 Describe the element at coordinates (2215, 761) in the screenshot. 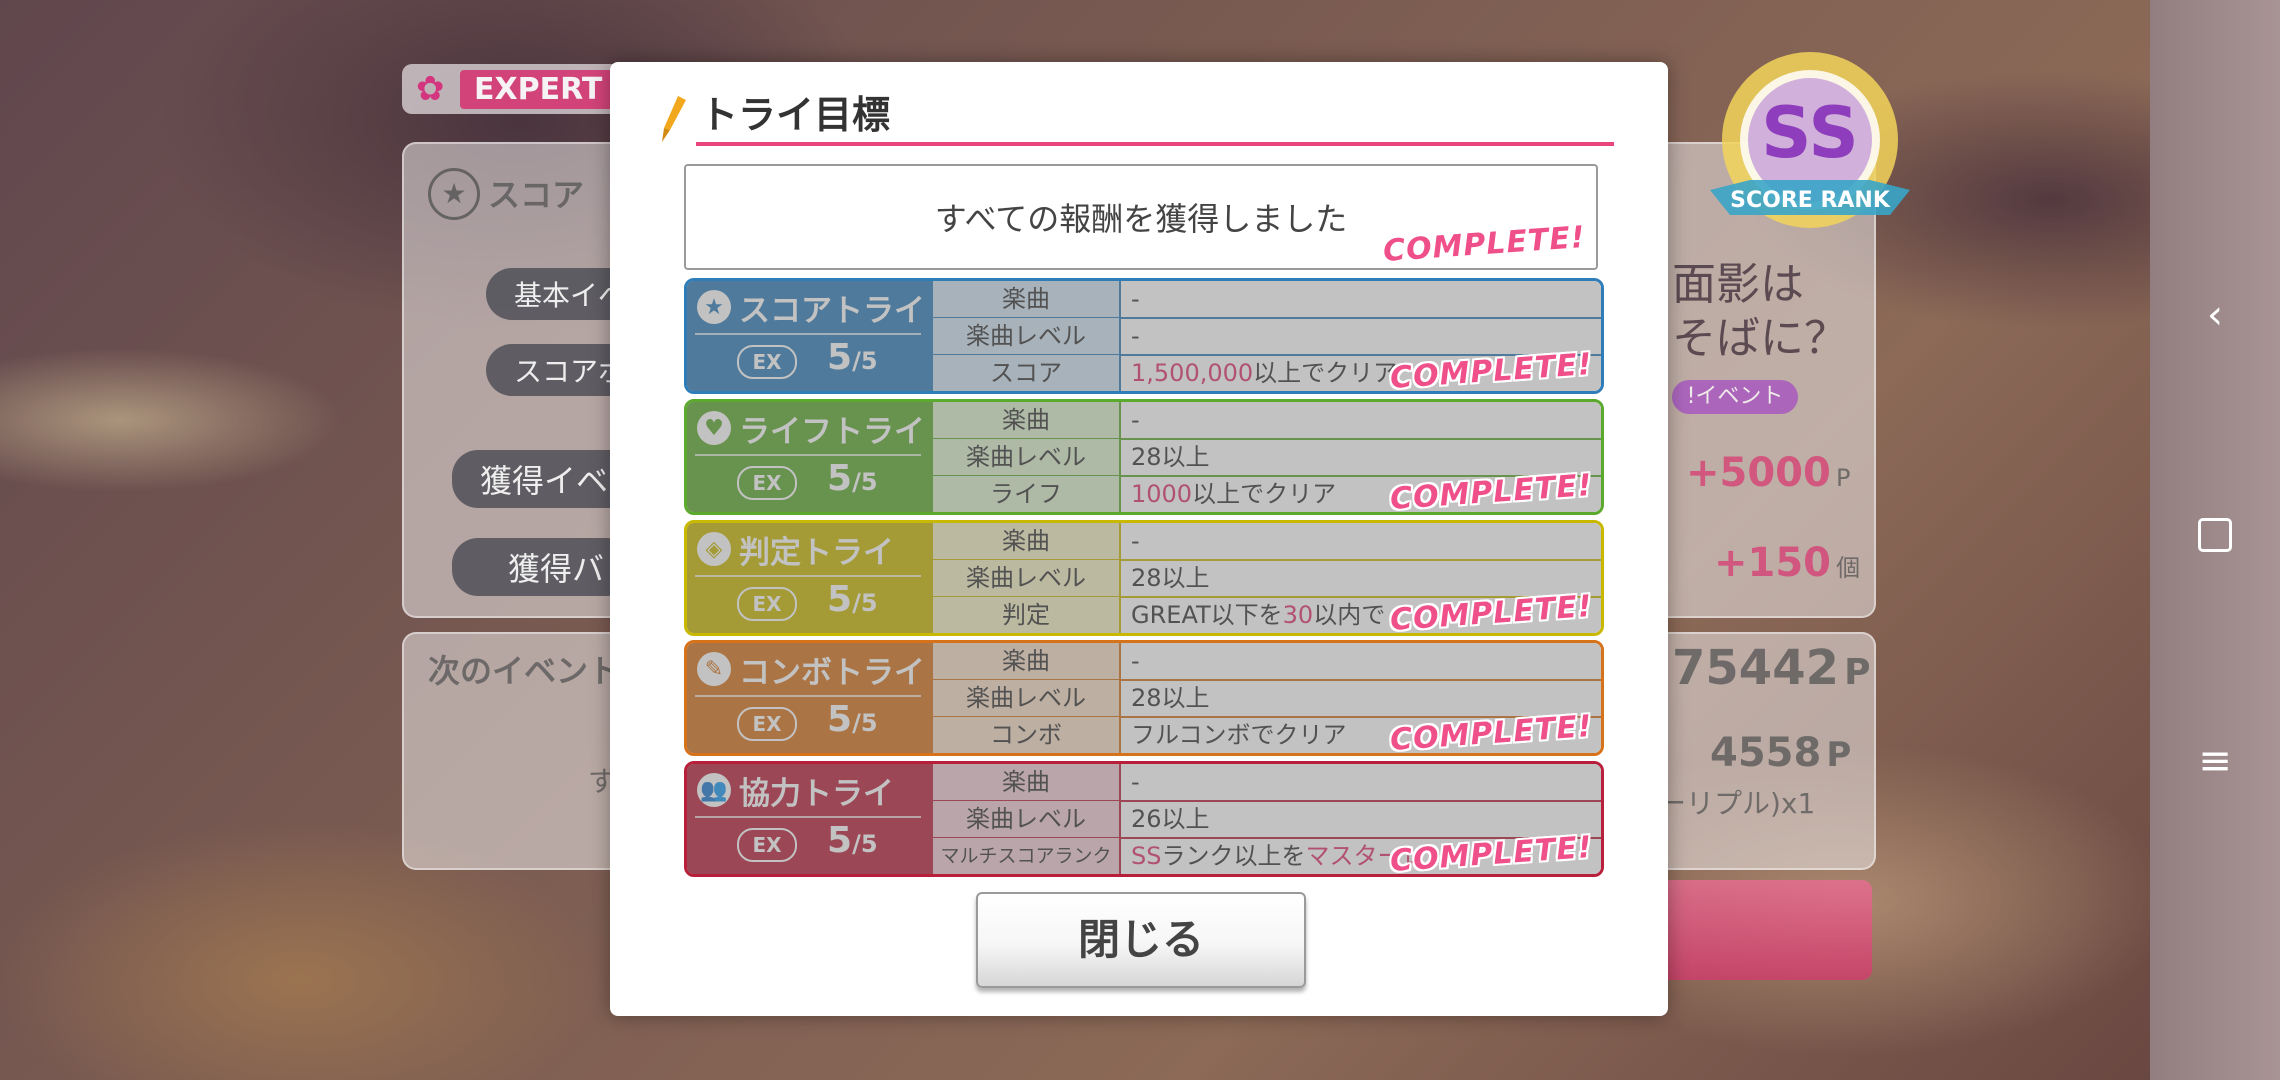

I see `menu-icon: ≡` at that location.